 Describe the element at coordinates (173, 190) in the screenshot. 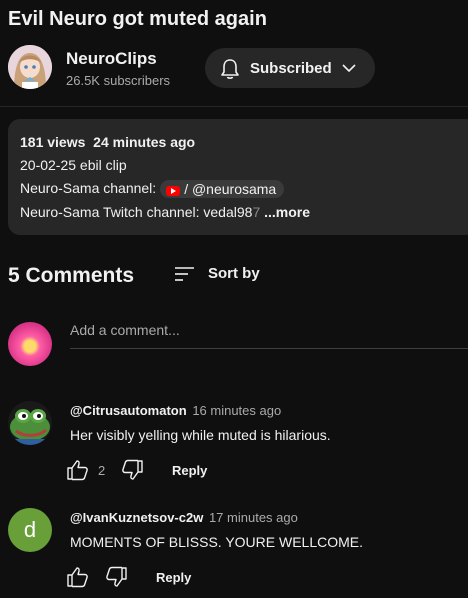

I see `youtube-logo-icon` at that location.